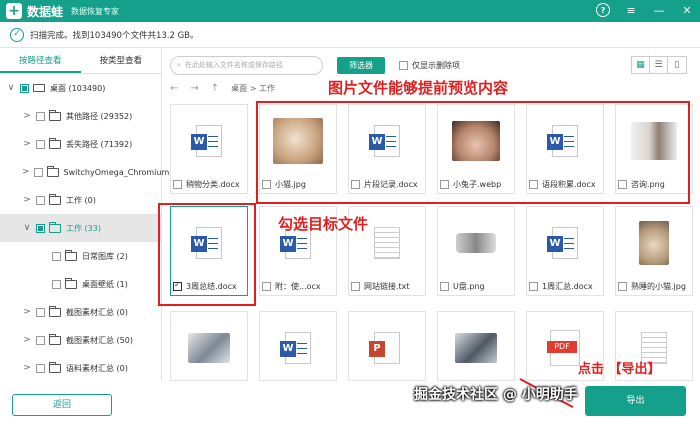  What do you see at coordinates (215, 88) in the screenshot?
I see `up-arrow-icon: ↑` at bounding box center [215, 88].